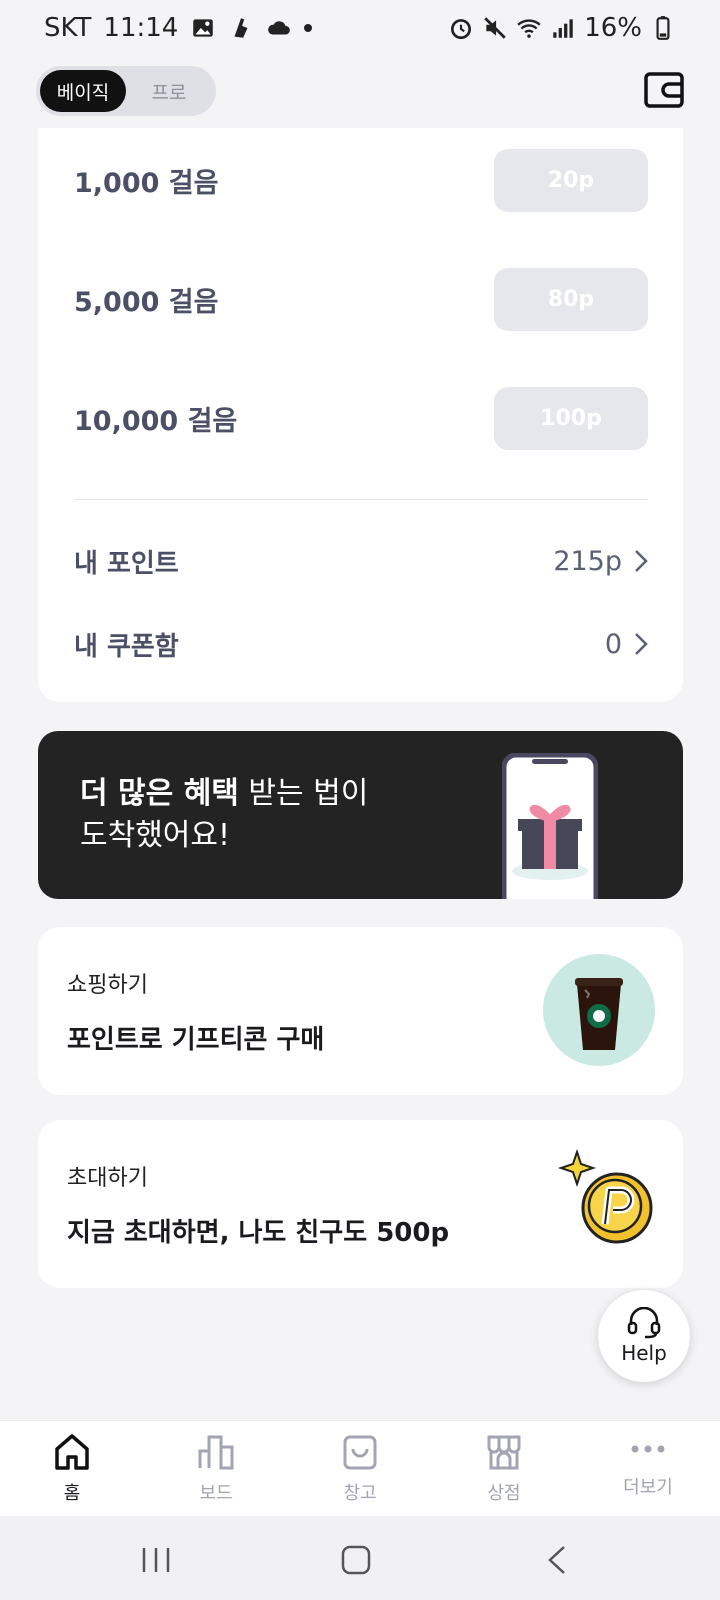 Image resolution: width=720 pixels, height=1600 pixels. Describe the element at coordinates (258, 1233) in the screenshot. I see `invite-card-title: 지금 초대하면, 나도 친구도 500p` at that location.